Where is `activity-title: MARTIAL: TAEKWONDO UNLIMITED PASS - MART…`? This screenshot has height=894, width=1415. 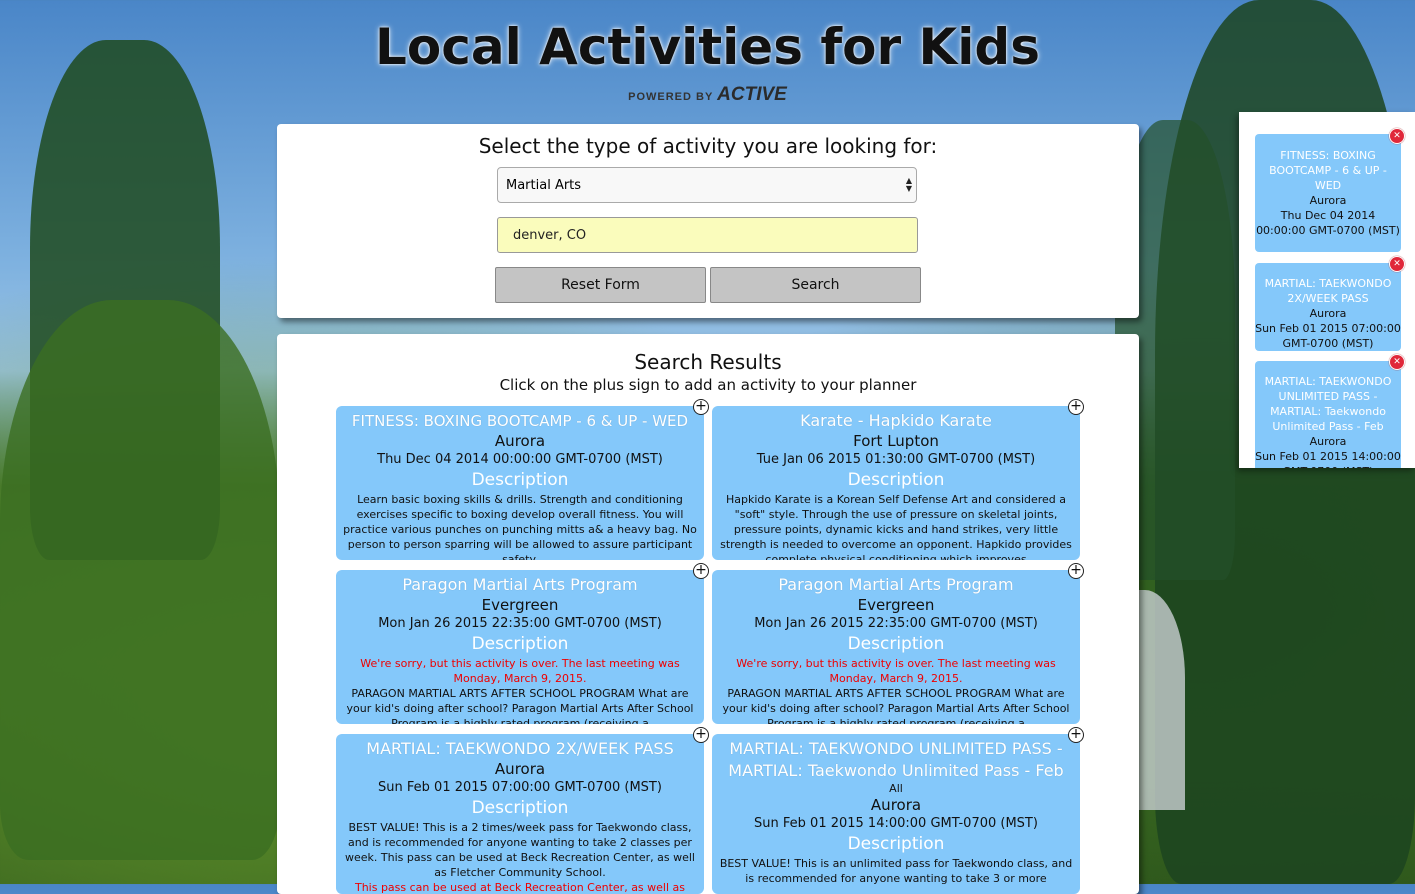 activity-title: MARTIAL: TAEKWONDO UNLIMITED PASS - MART… is located at coordinates (896, 759).